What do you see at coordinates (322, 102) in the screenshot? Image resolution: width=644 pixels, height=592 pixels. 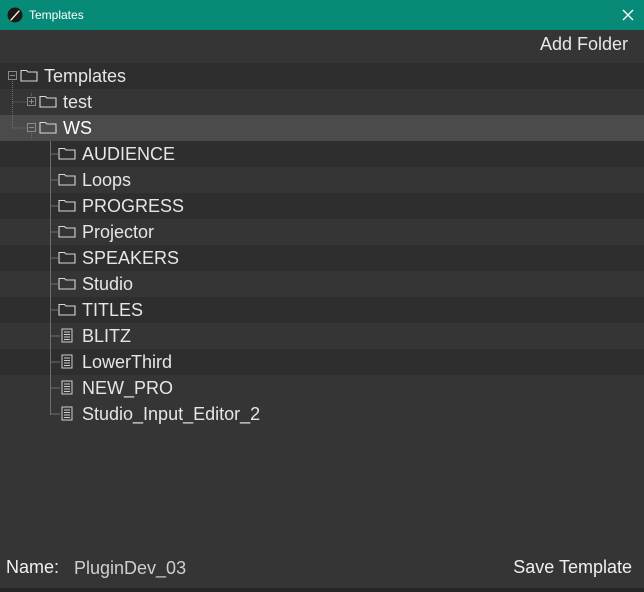 I see `tree-item-test: test` at bounding box center [322, 102].